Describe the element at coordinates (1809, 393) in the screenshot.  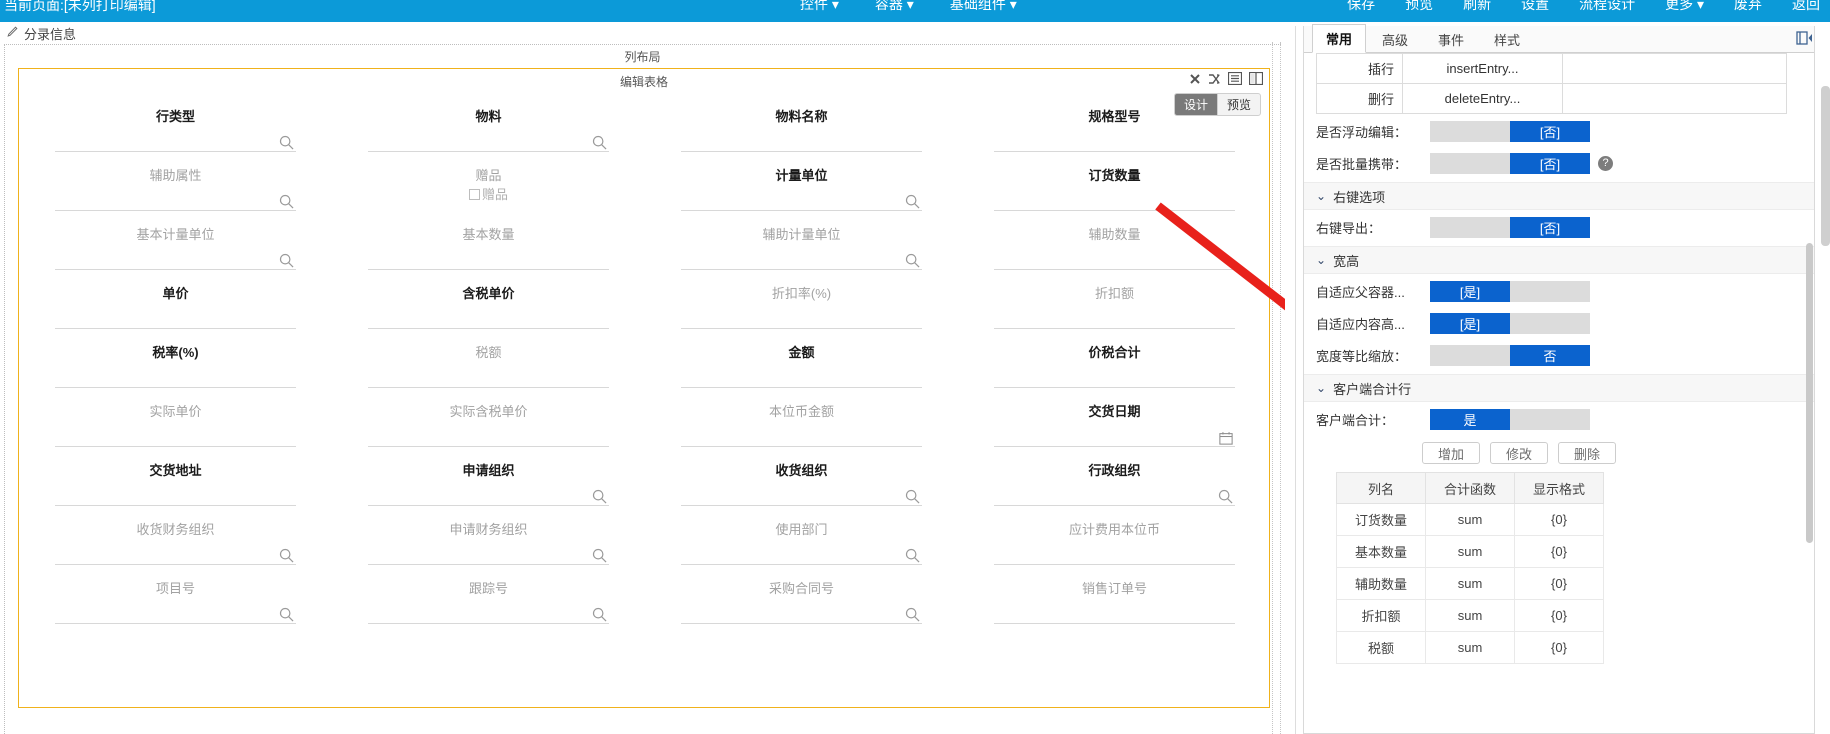
I see `panel-scrollbar-inner` at that location.